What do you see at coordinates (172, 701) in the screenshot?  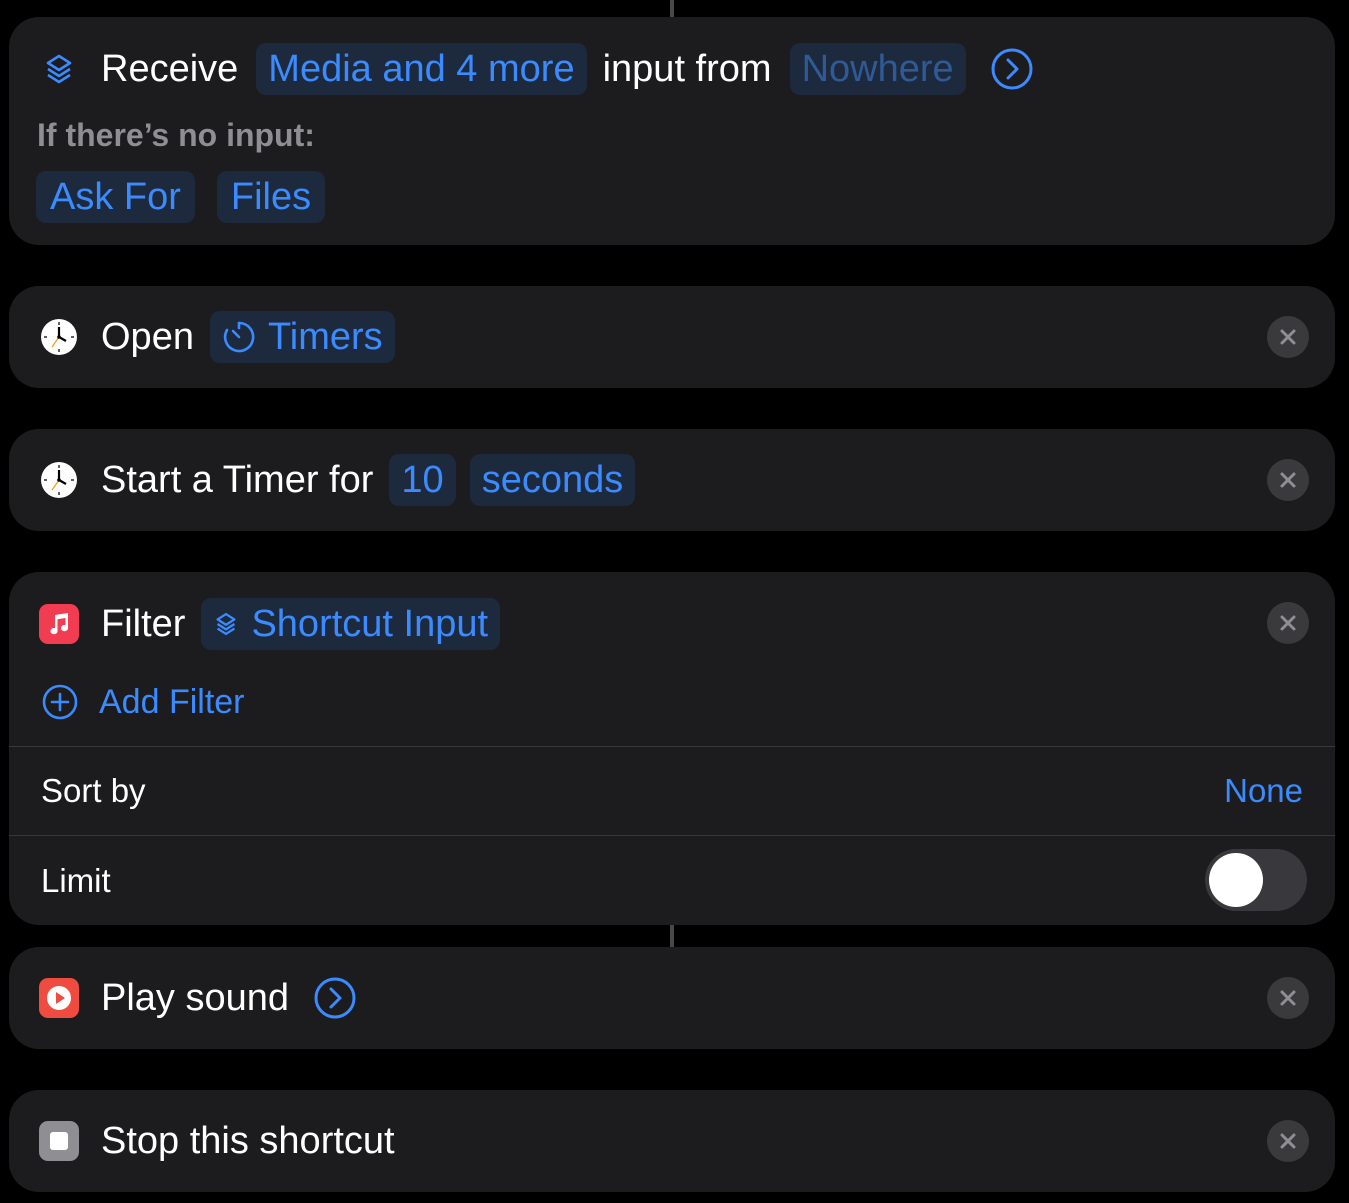 I see `add-filter-label: Add Filter` at bounding box center [172, 701].